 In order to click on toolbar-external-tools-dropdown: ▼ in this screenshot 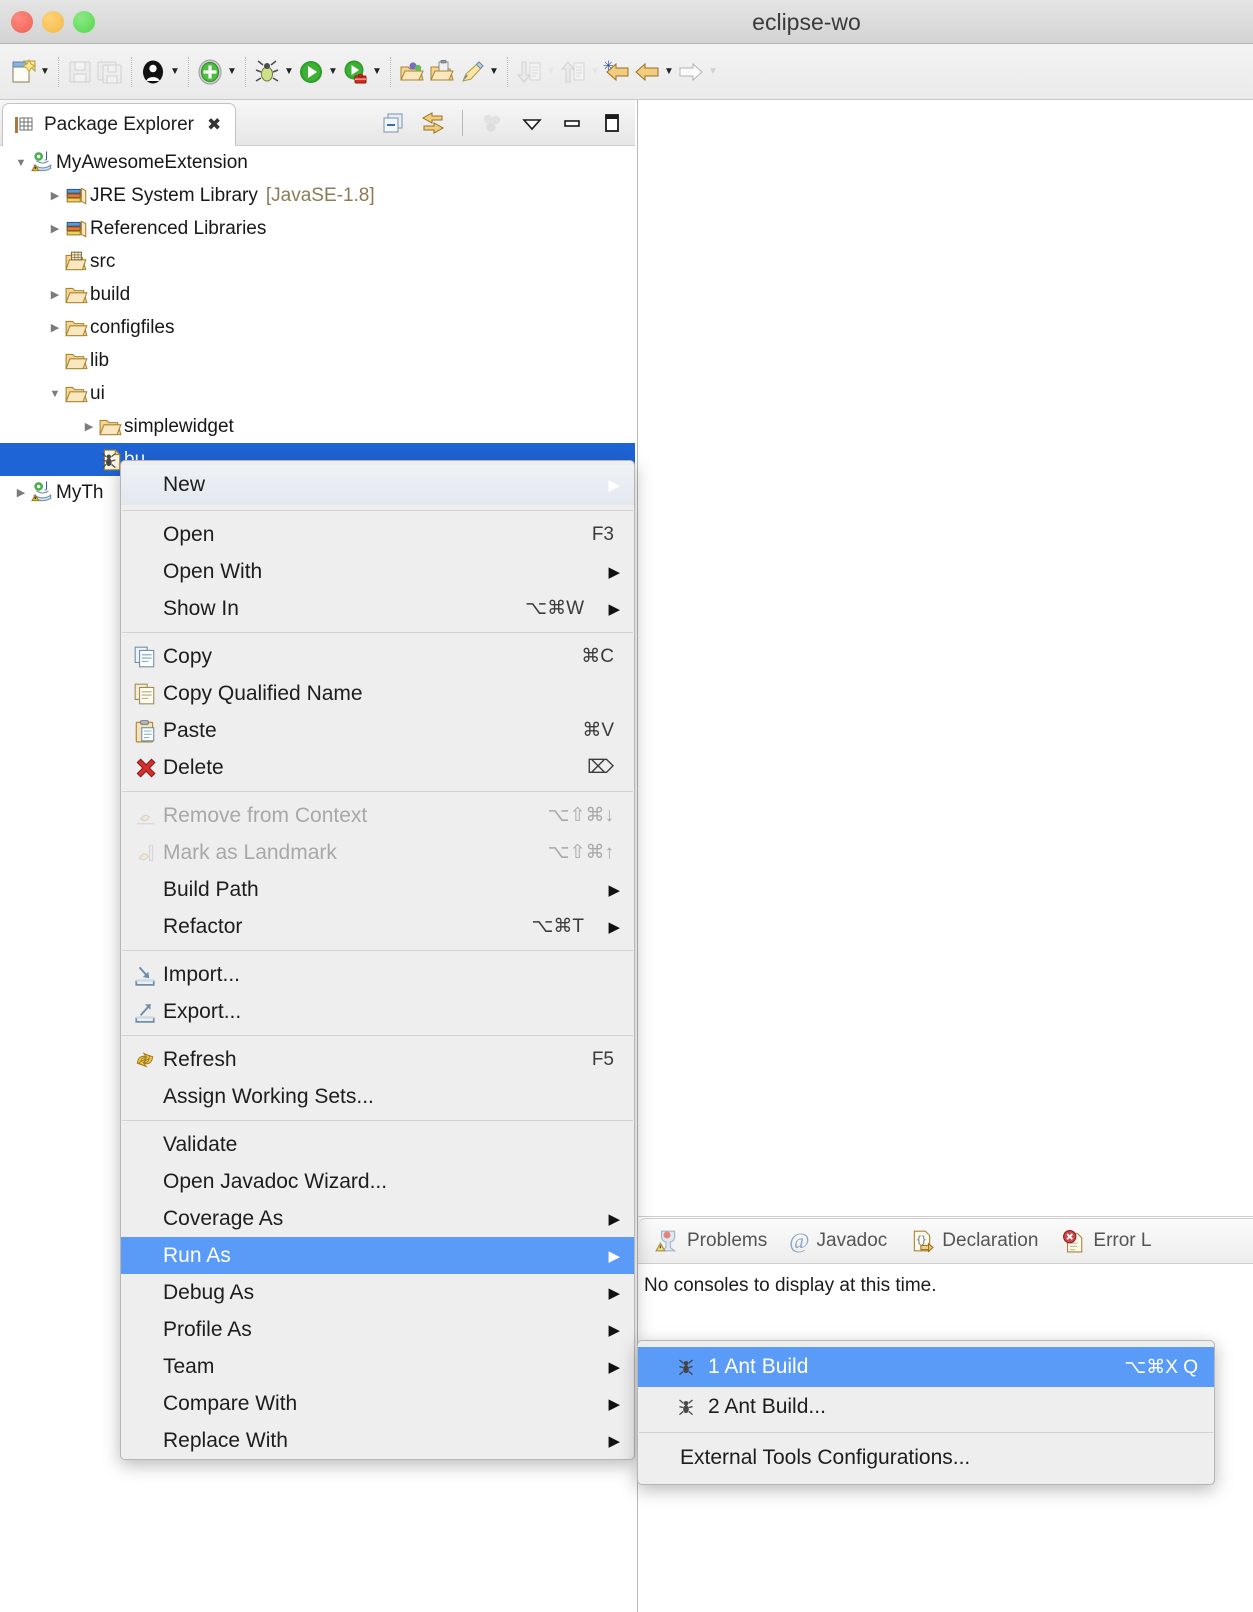, I will do `click(362, 72)`.